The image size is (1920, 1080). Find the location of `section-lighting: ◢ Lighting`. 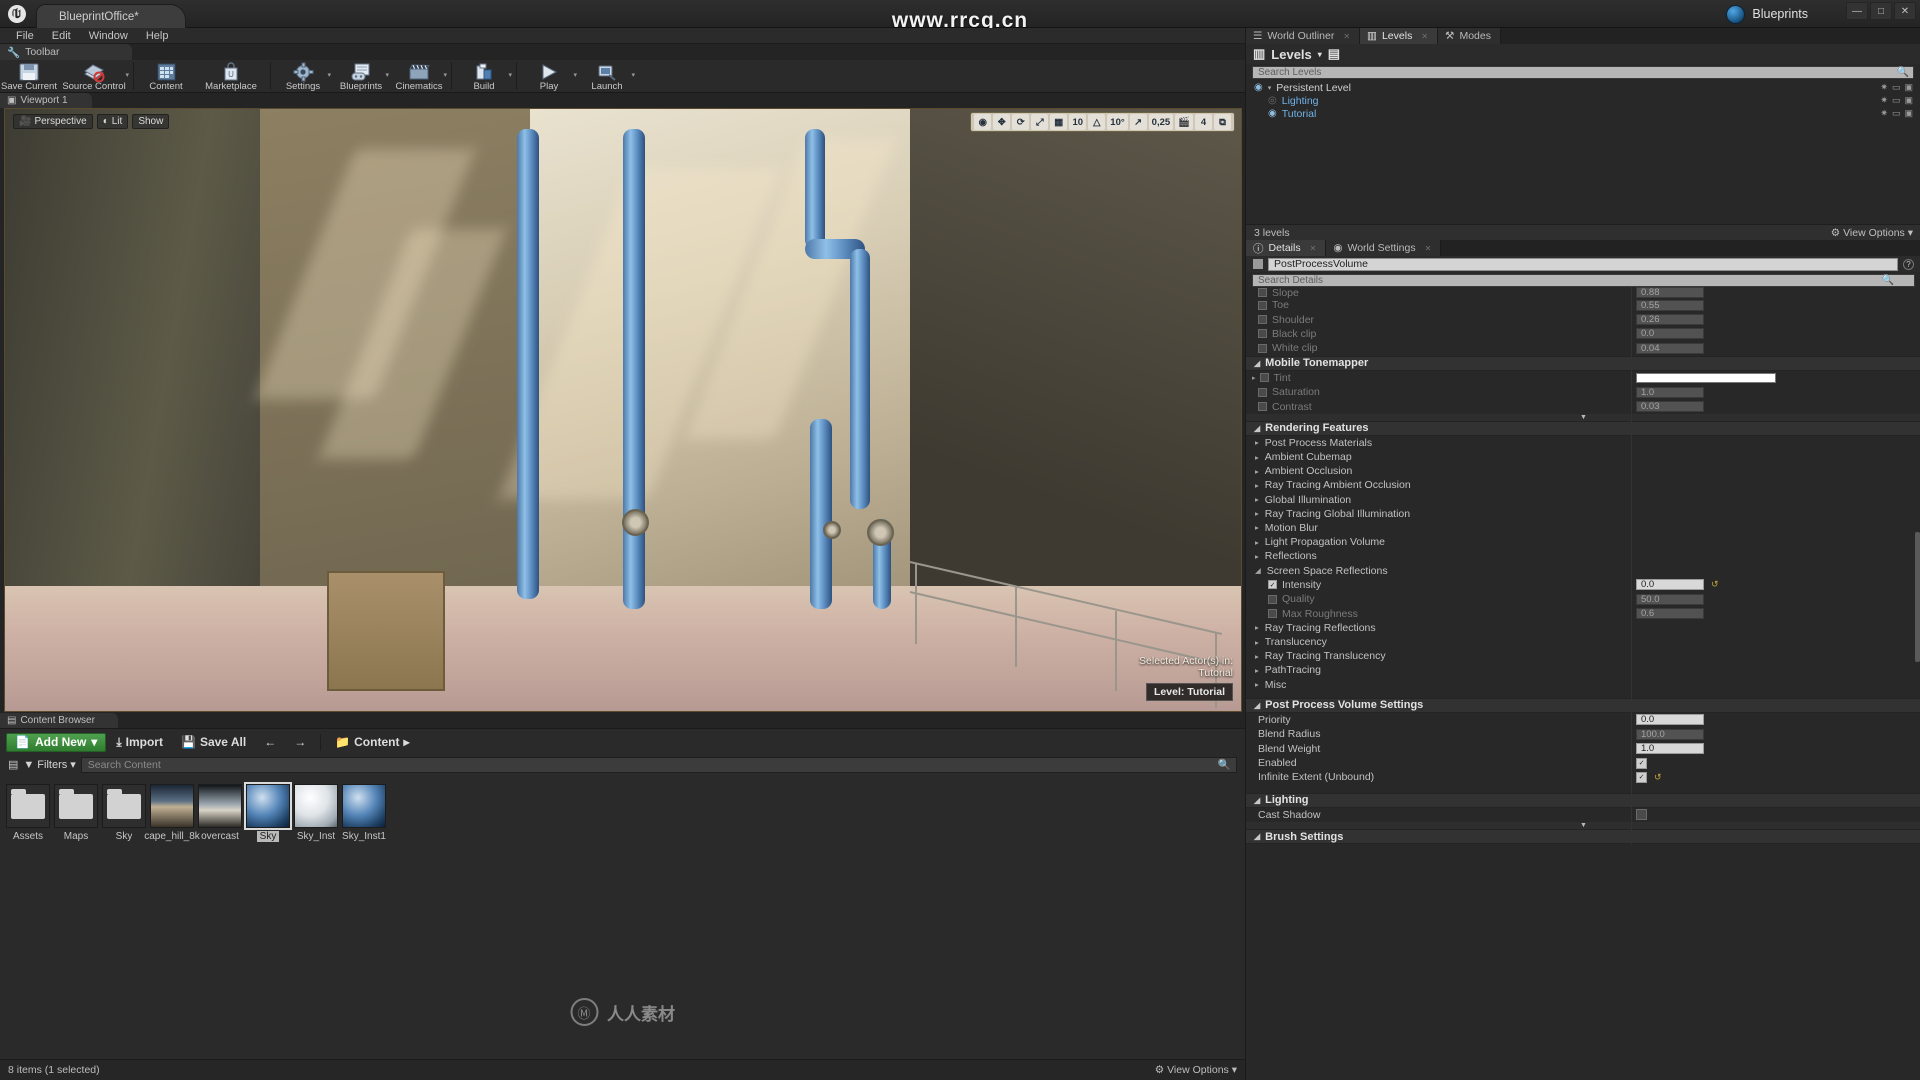

section-lighting: ◢ Lighting is located at coordinates (1583, 800).